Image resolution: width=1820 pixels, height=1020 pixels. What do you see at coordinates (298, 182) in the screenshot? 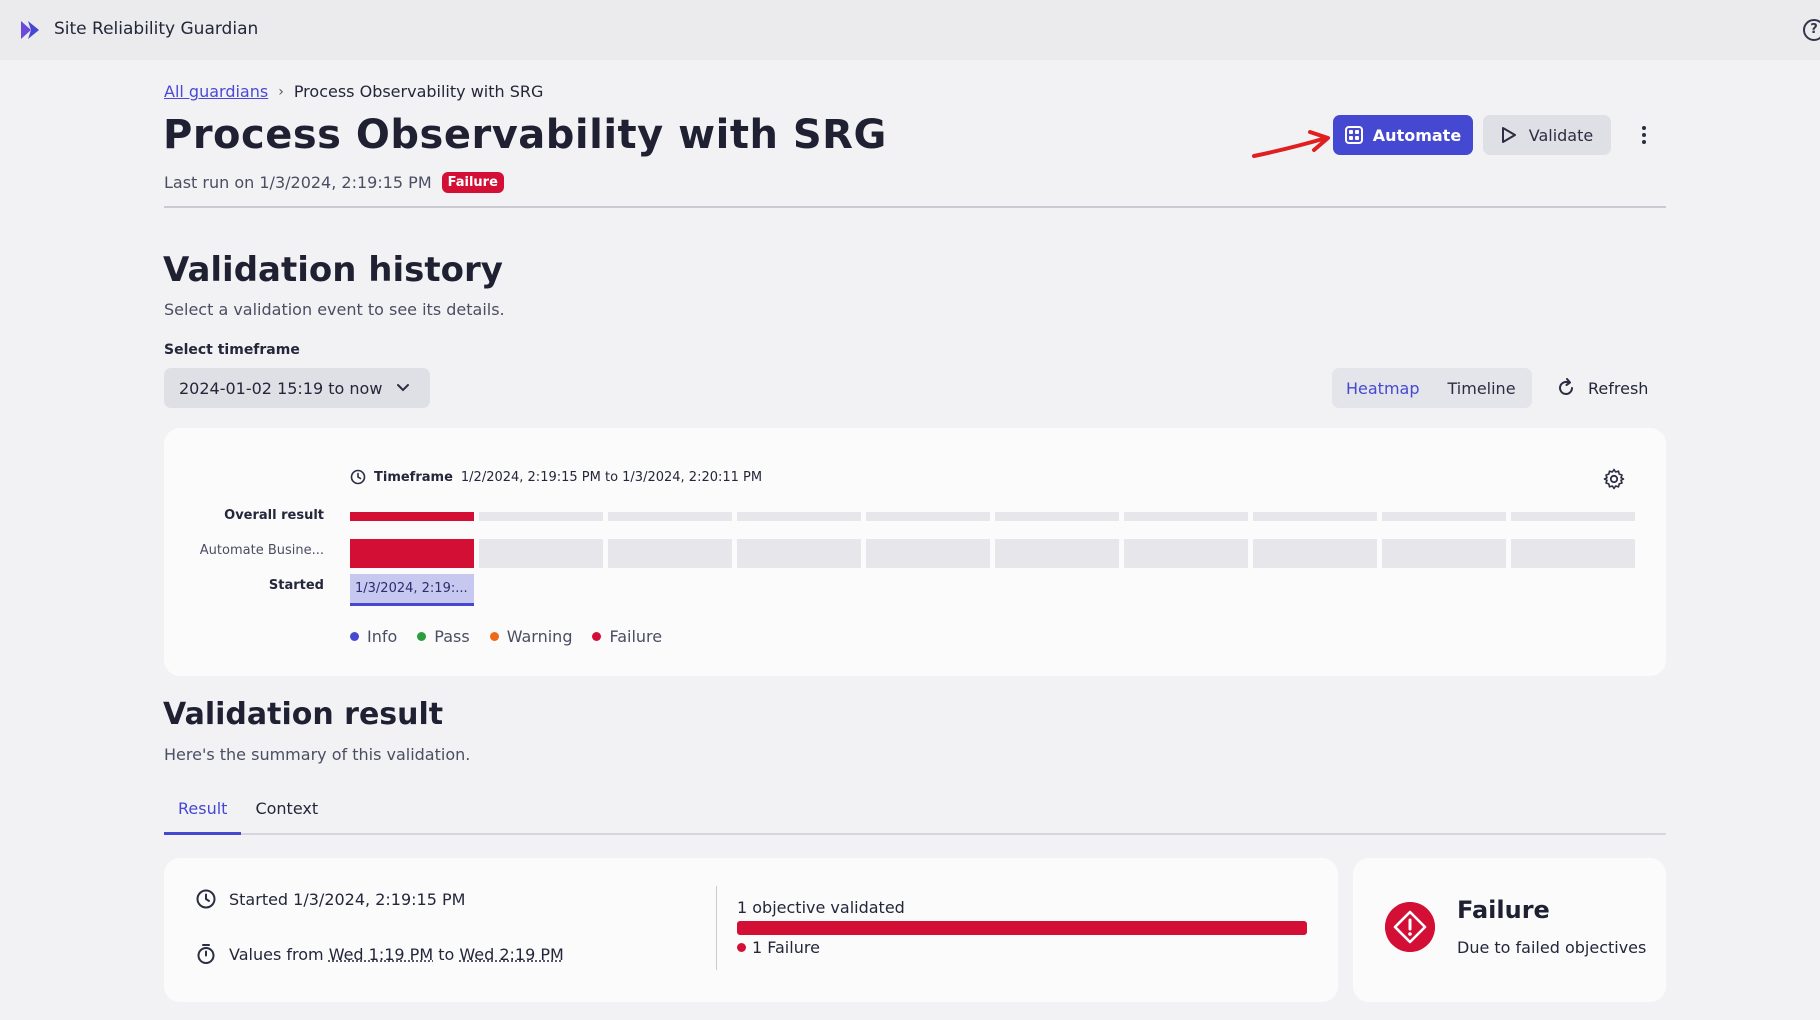
I see `last-run-text: Last run on 1/3/2024, 2:19:15 PM` at bounding box center [298, 182].